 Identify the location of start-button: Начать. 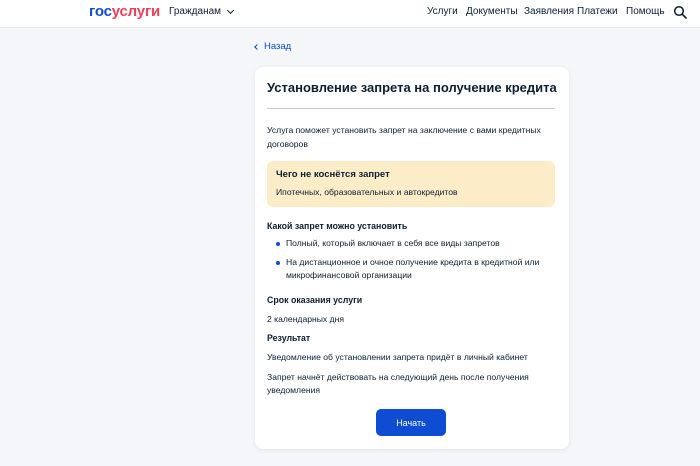
(411, 422).